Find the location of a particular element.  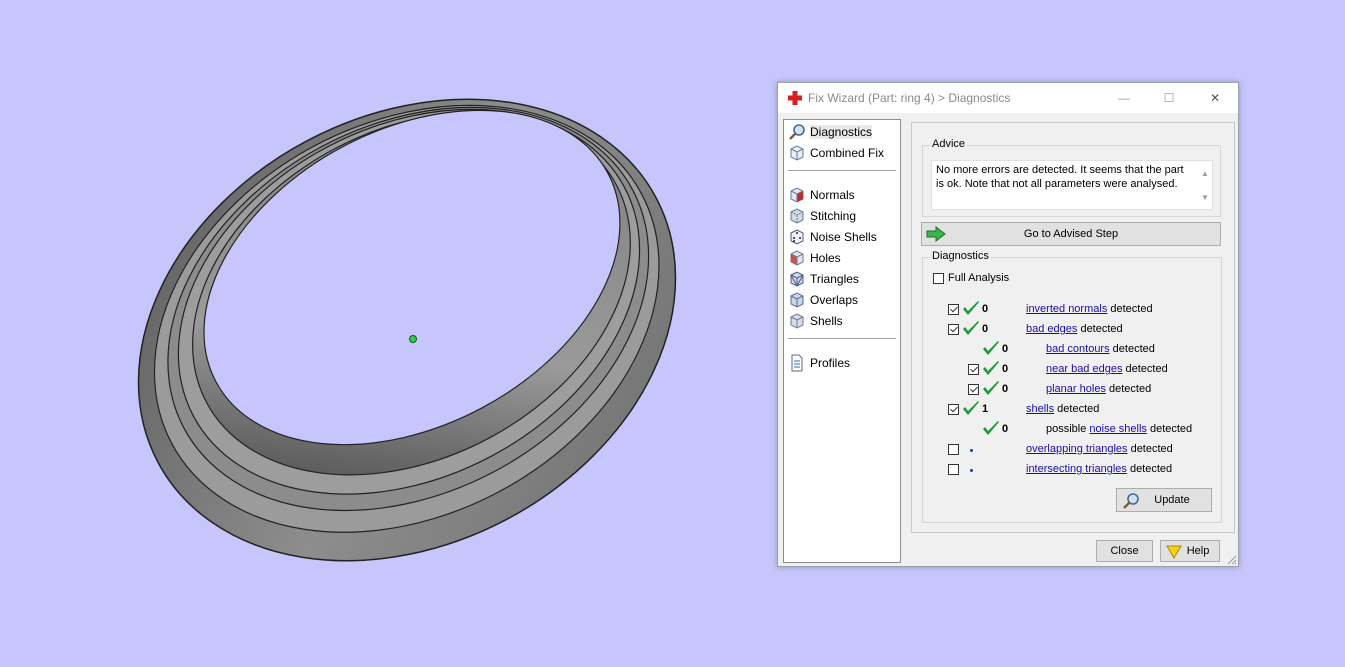

diagnostic-row: bad edges detected is located at coordinates (1074, 329).